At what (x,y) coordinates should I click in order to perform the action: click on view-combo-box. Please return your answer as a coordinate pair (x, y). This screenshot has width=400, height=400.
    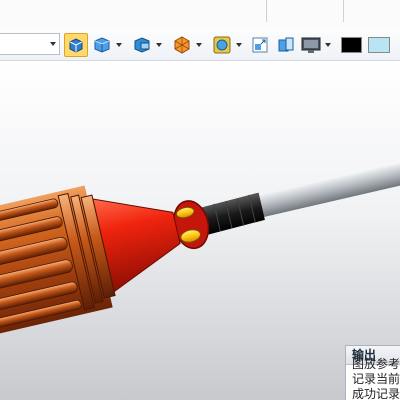
    Looking at the image, I should click on (30, 44).